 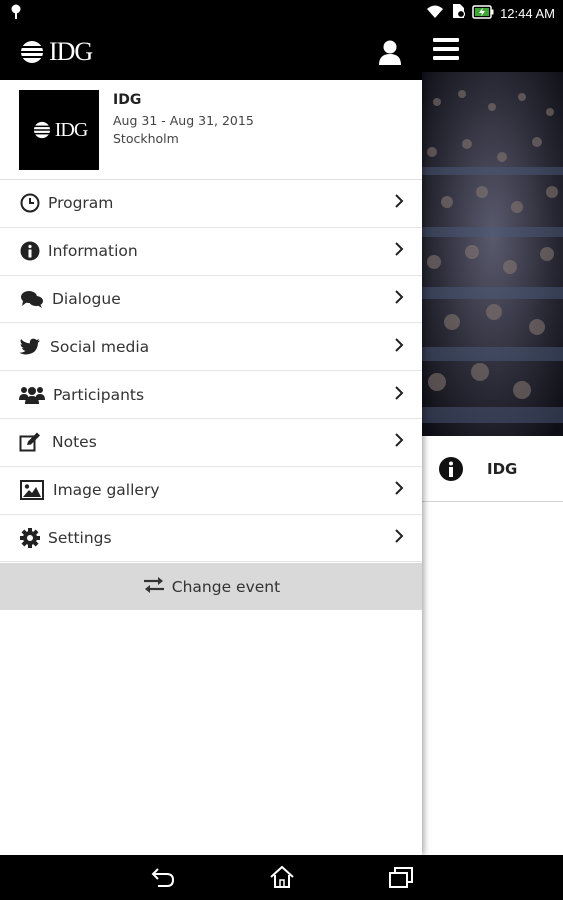 What do you see at coordinates (154, 587) in the screenshot?
I see `swap-arrows-icon` at bounding box center [154, 587].